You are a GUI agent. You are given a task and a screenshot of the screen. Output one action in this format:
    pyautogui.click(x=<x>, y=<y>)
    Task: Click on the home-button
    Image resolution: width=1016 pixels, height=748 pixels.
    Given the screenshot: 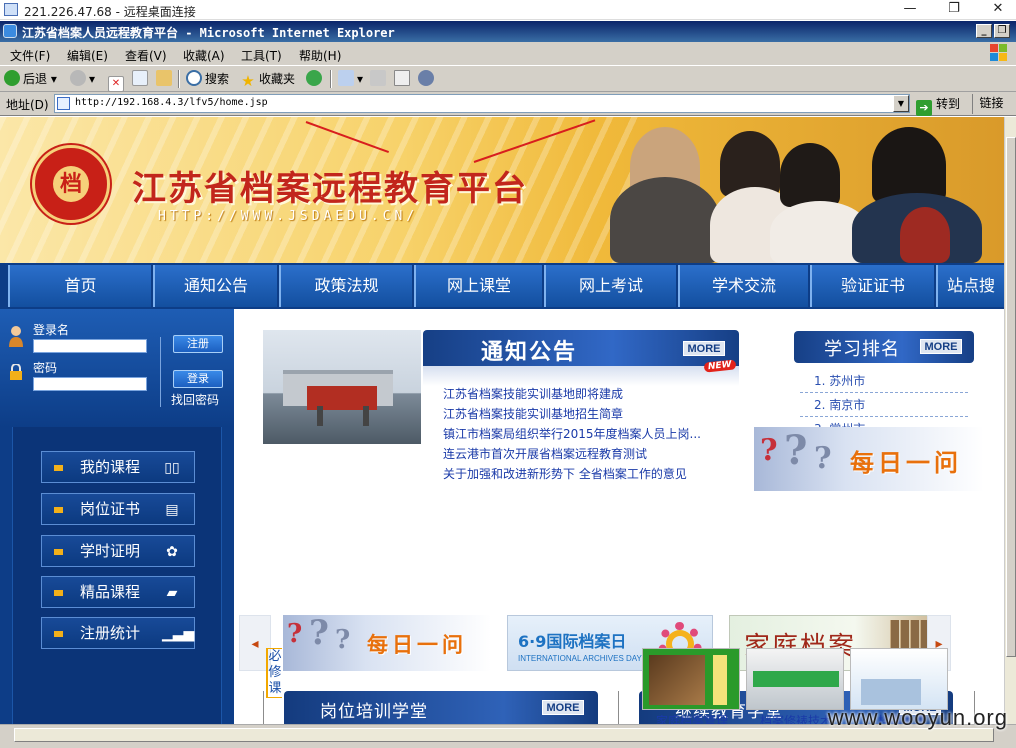 What is the action you would take?
    pyautogui.click(x=165, y=79)
    